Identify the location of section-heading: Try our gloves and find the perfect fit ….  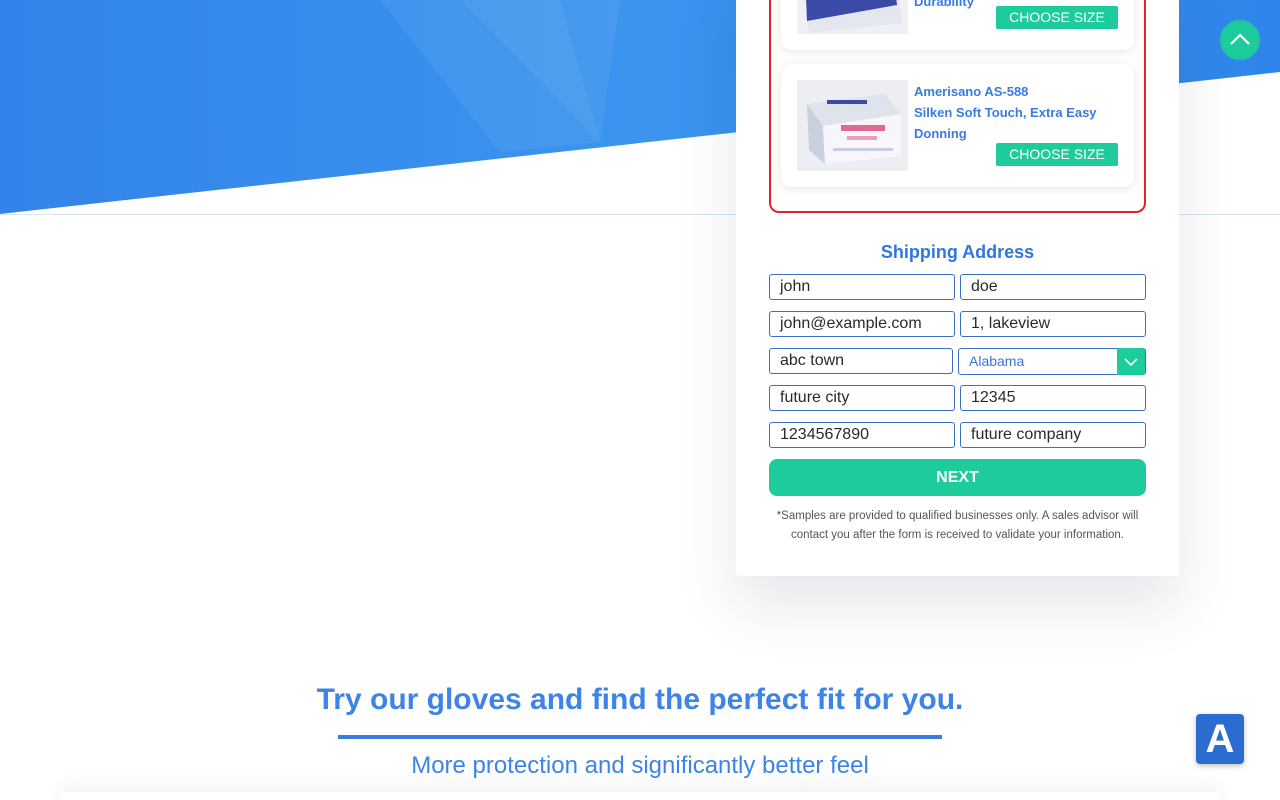
(640, 699).